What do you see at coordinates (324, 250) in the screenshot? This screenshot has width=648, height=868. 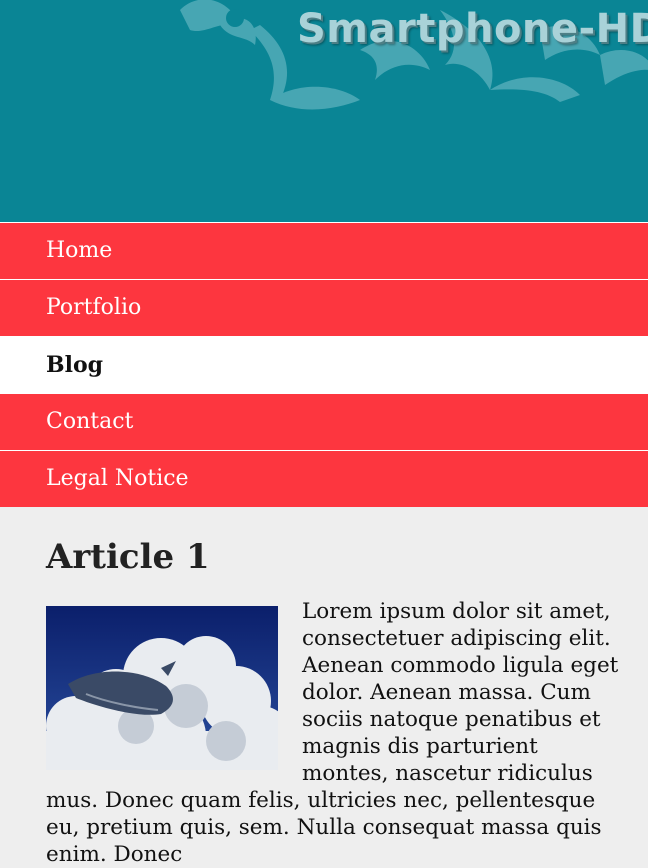 I see `nav-item-home: Home` at bounding box center [324, 250].